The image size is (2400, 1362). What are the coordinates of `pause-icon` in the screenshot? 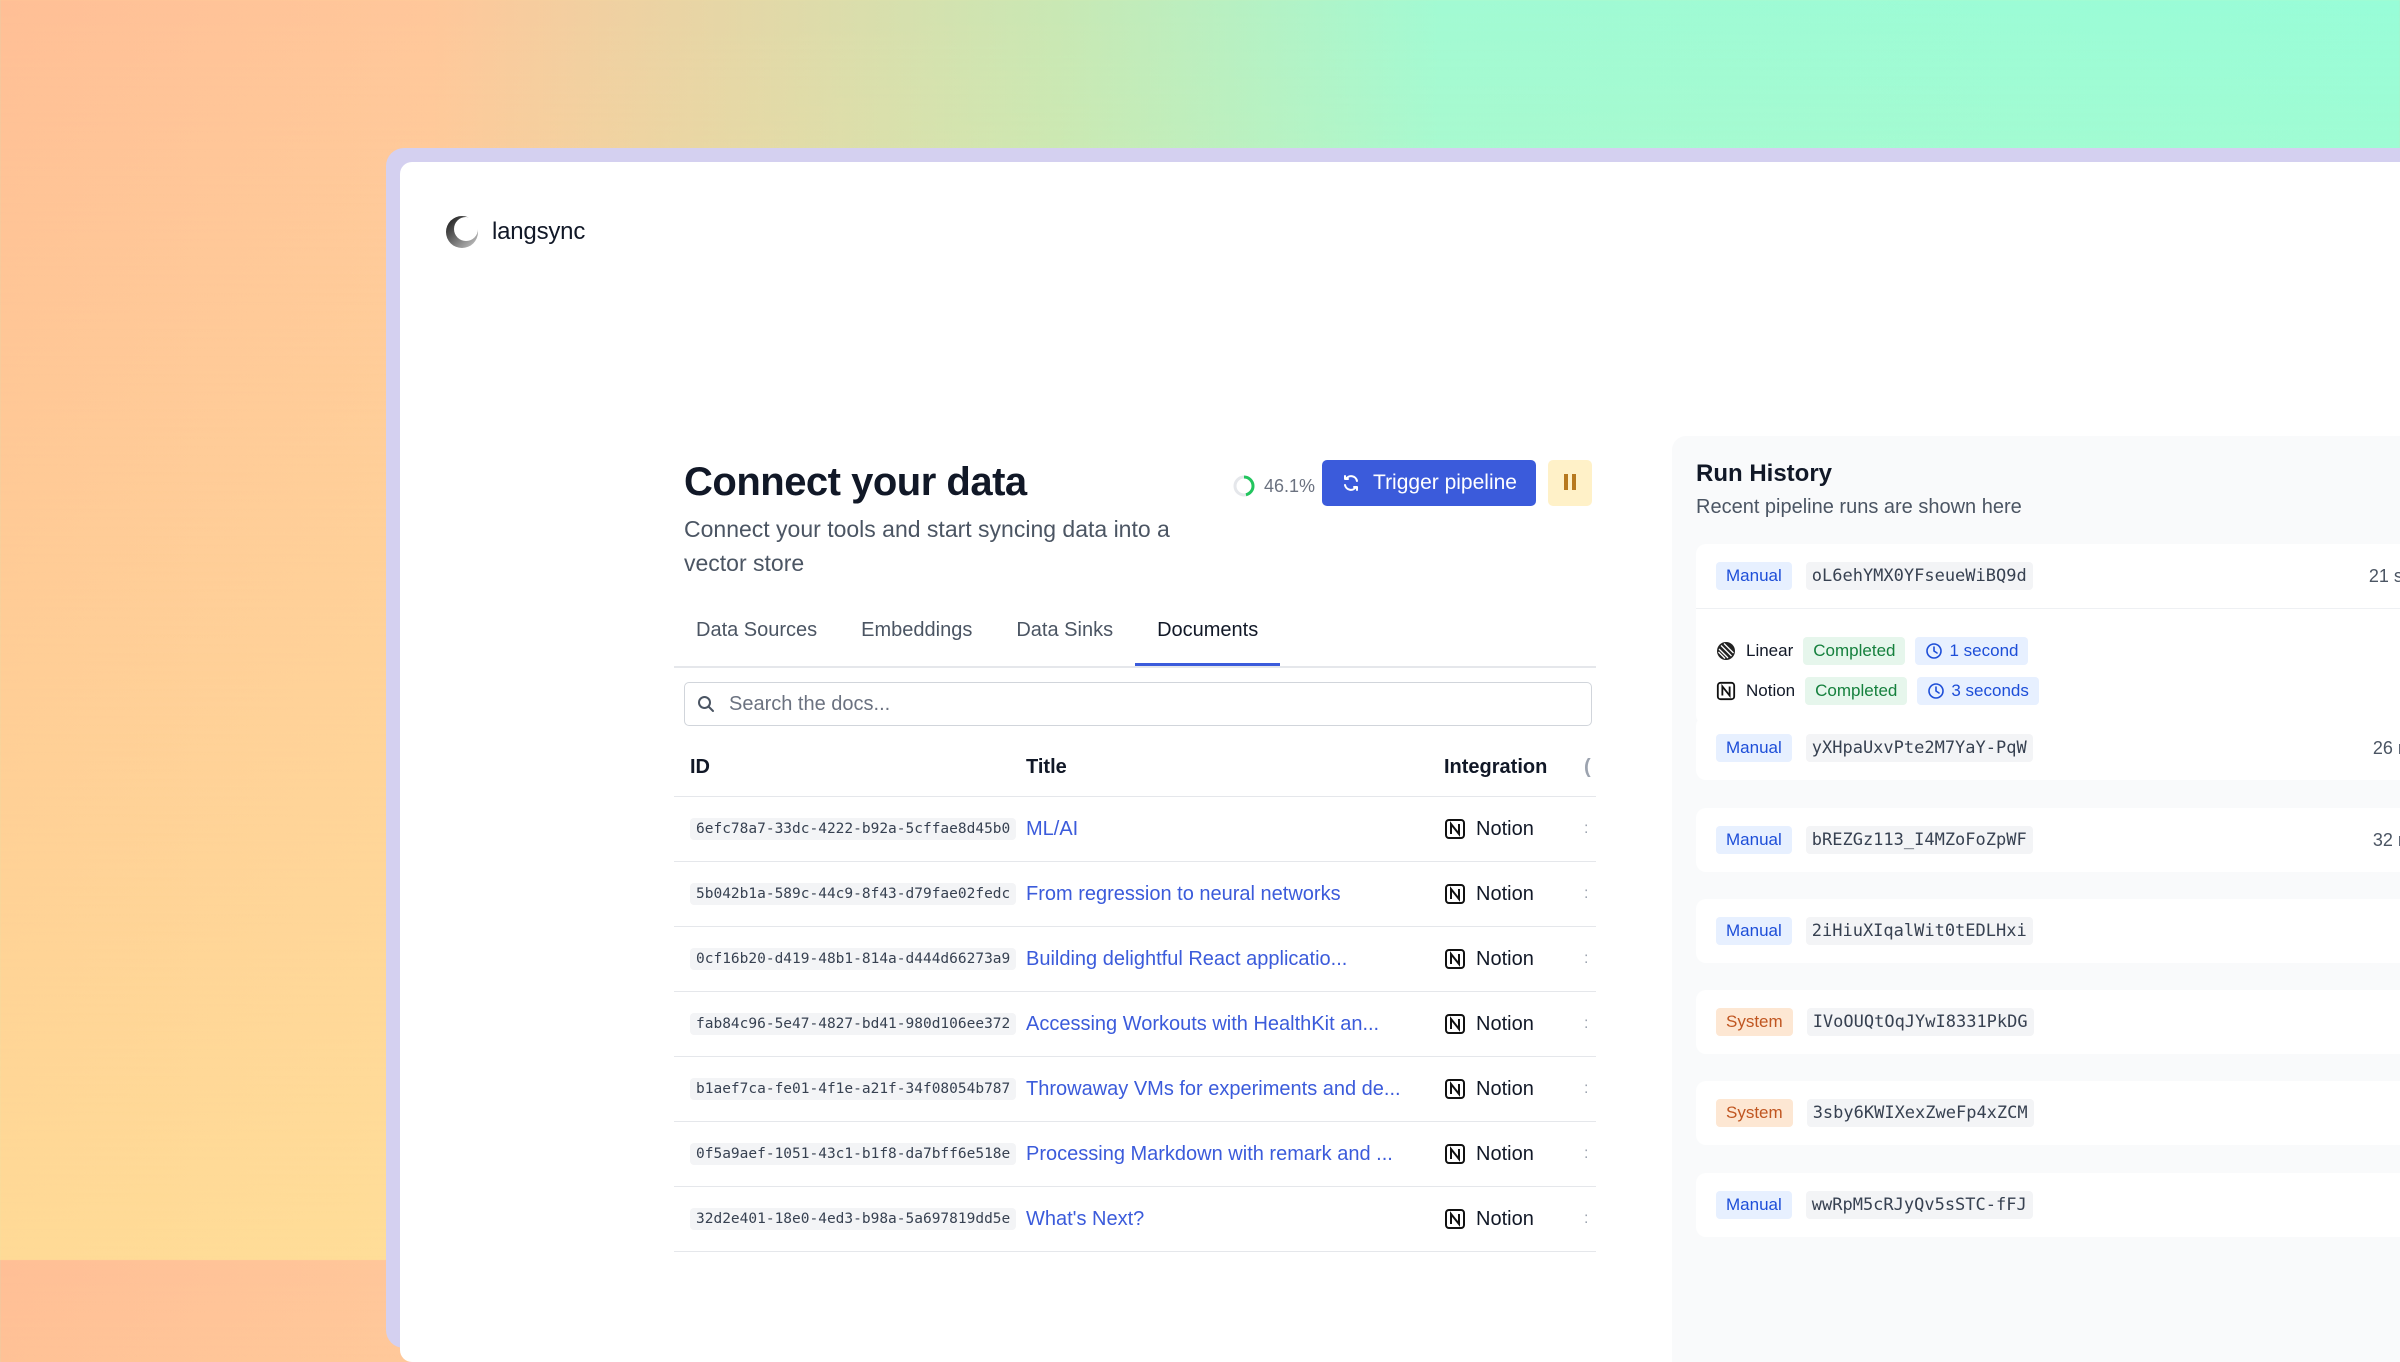 It's located at (1570, 483).